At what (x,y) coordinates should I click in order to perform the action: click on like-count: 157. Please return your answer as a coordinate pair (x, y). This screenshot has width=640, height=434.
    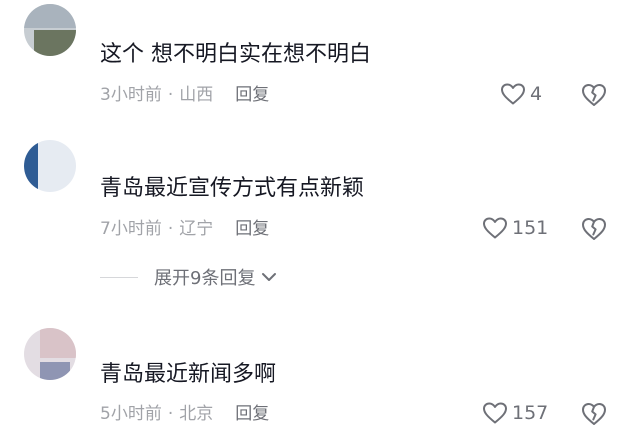
    Looking at the image, I should click on (530, 413).